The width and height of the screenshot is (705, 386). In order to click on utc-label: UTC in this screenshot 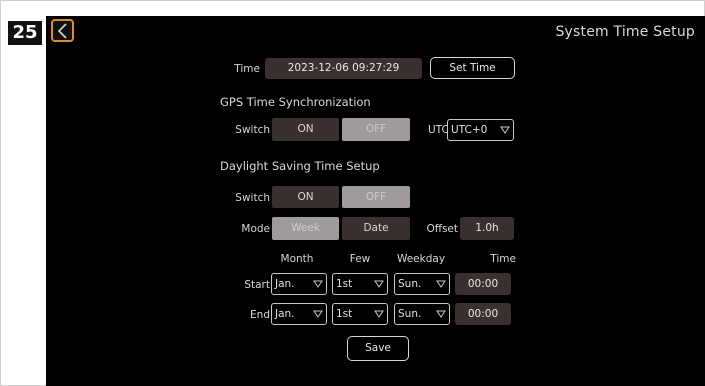, I will do `click(438, 130)`.